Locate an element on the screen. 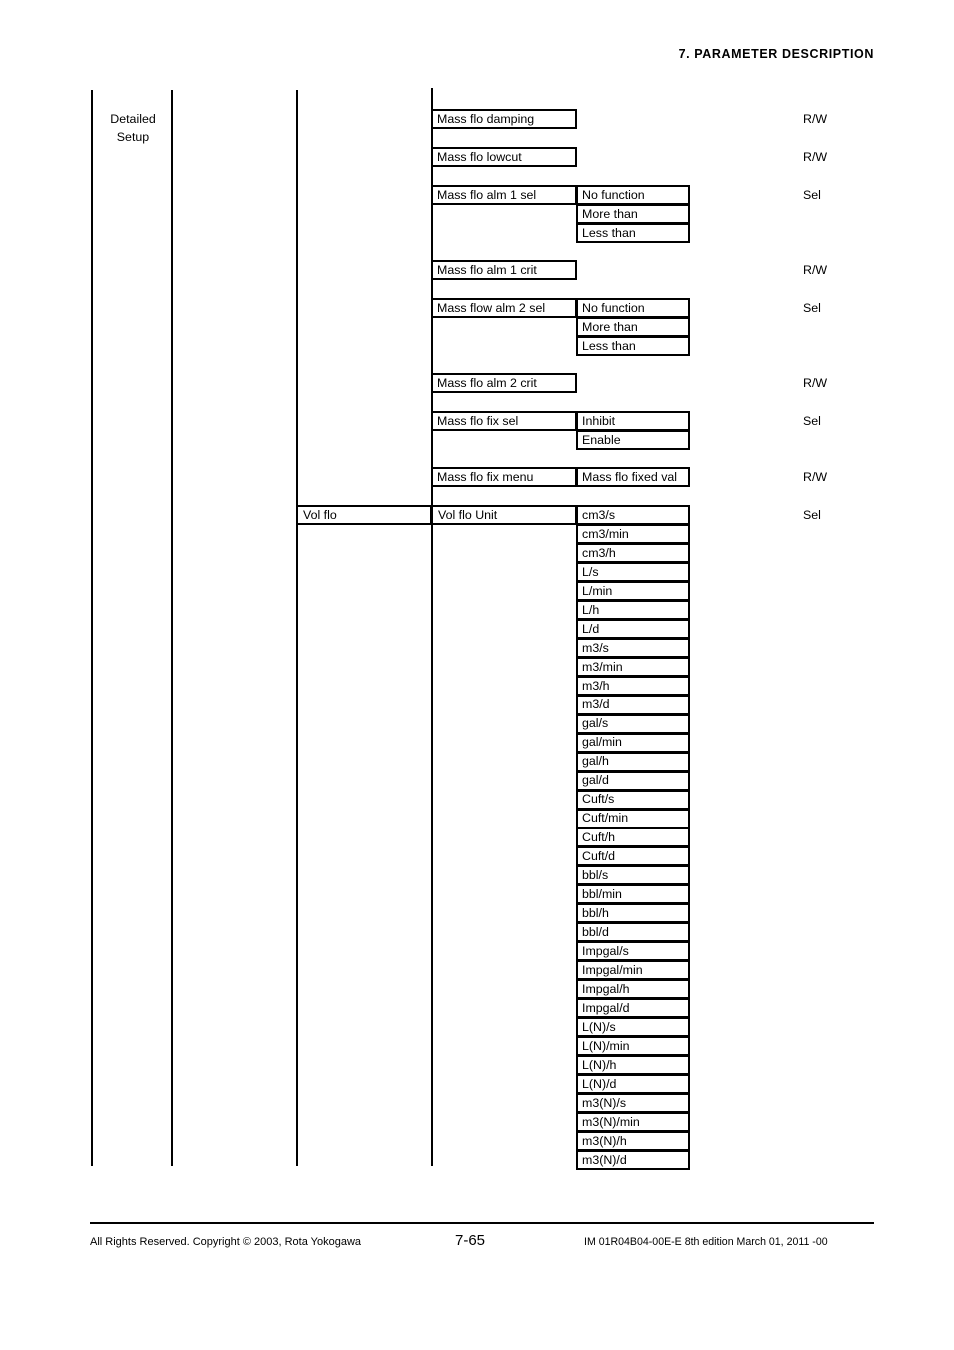 This screenshot has width=954, height=1350. value-box-vol-flo-unit: m3(N)/d is located at coordinates (633, 1159).